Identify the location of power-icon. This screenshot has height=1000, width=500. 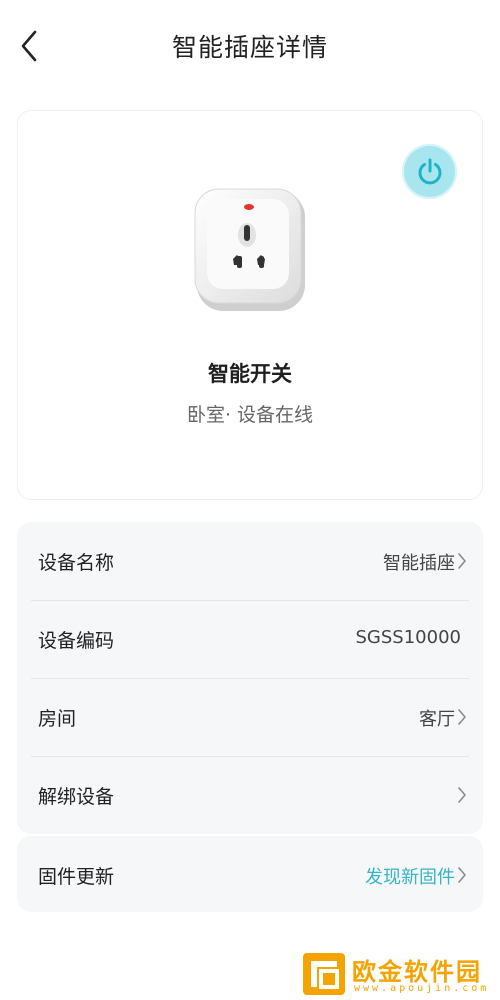
(429, 171).